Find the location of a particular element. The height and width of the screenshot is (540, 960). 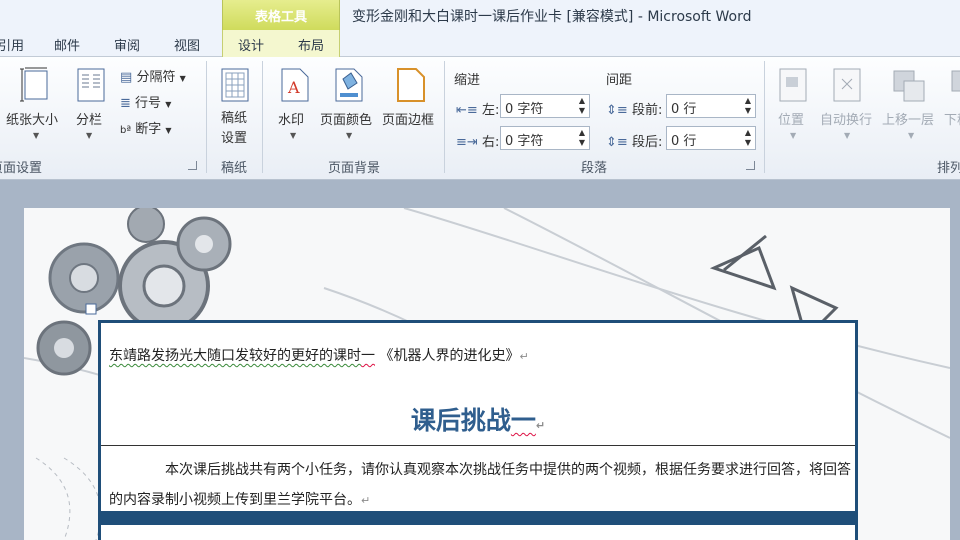

indent-right-label: ≡⇥ 右: is located at coordinates (477, 140).